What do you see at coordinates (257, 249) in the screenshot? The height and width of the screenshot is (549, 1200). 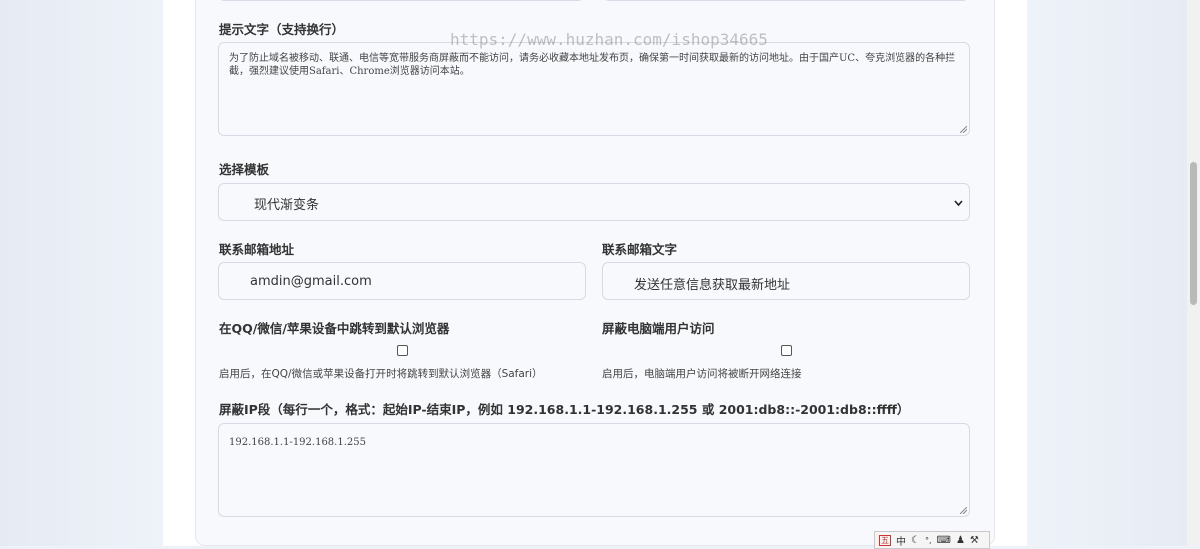 I see `email-label: 联系邮箱地址` at bounding box center [257, 249].